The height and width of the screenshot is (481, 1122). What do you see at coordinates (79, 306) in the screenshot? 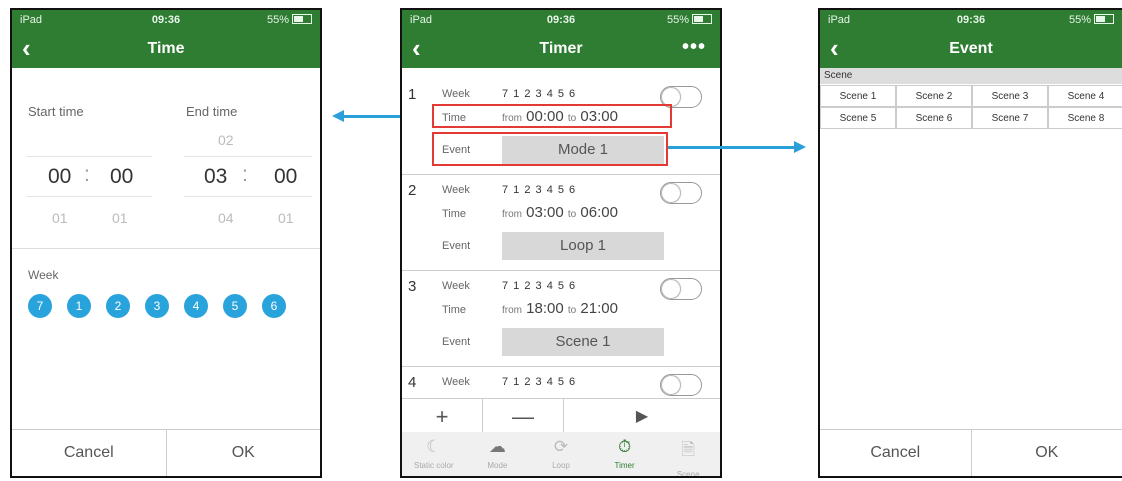
I see `week-day-toggle: 1` at bounding box center [79, 306].